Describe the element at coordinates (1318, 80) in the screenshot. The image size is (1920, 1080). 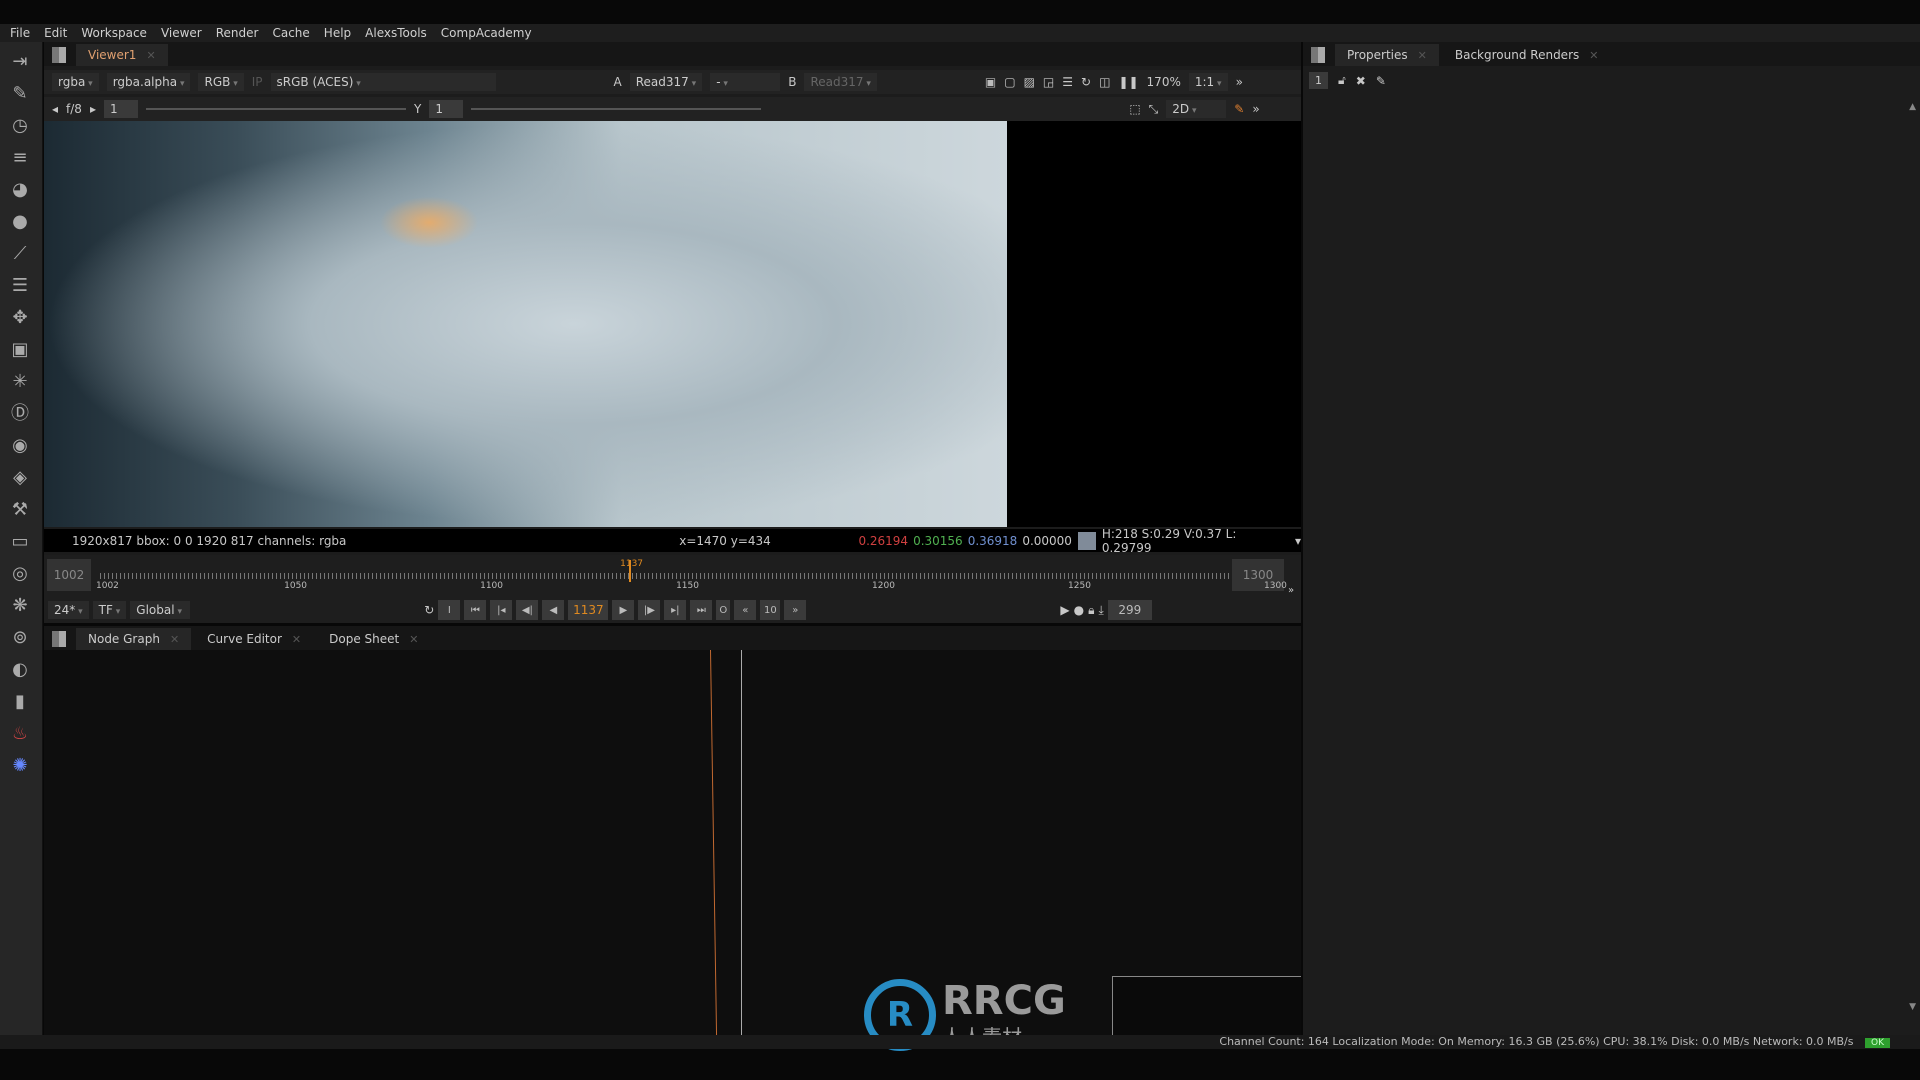
I see `max-panels-field: 1` at that location.